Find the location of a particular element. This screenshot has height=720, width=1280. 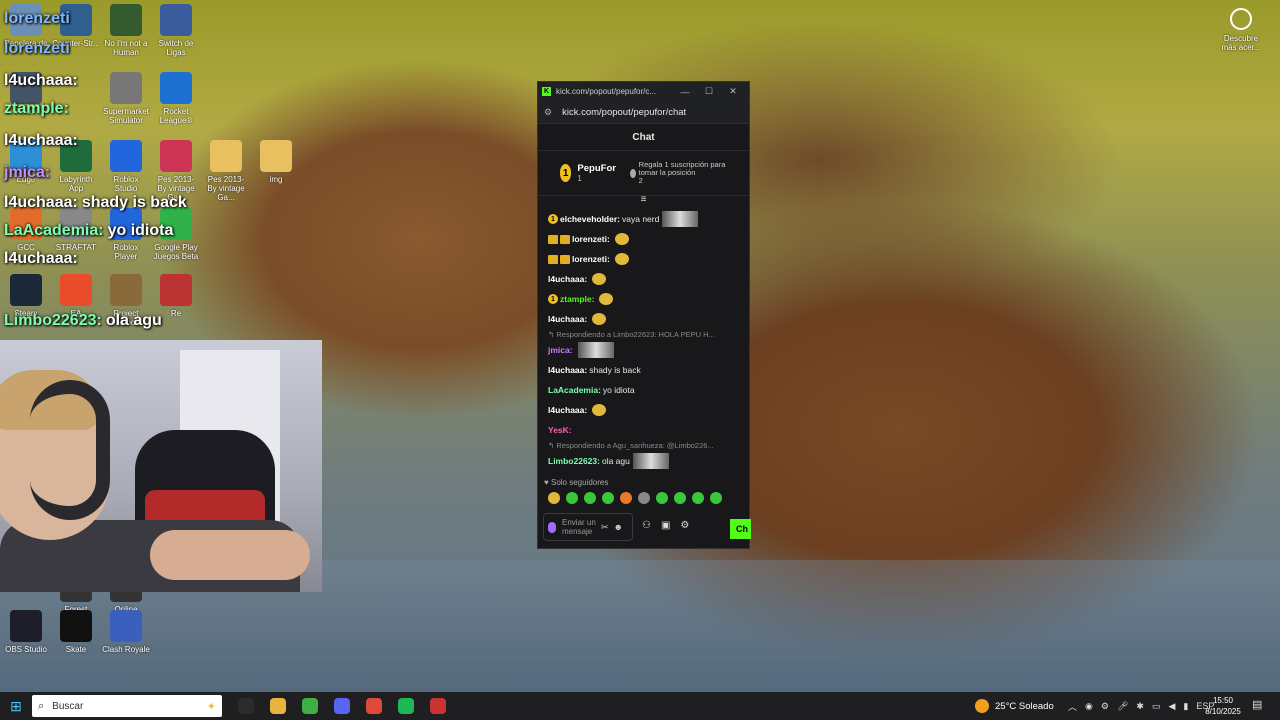

gif-icon: ✂ is located at coordinates (605, 527).